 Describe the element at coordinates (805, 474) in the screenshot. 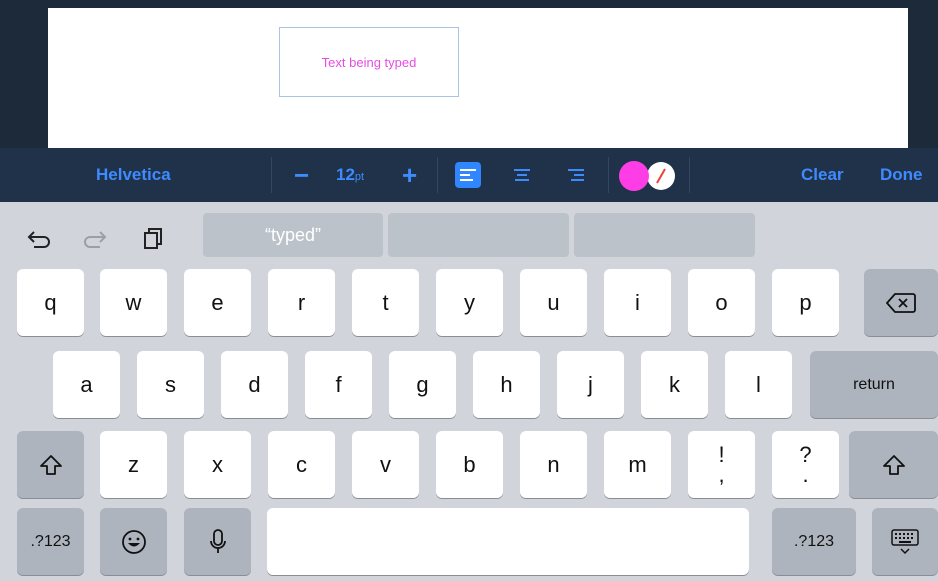

I see `key-bottom-char: .` at that location.